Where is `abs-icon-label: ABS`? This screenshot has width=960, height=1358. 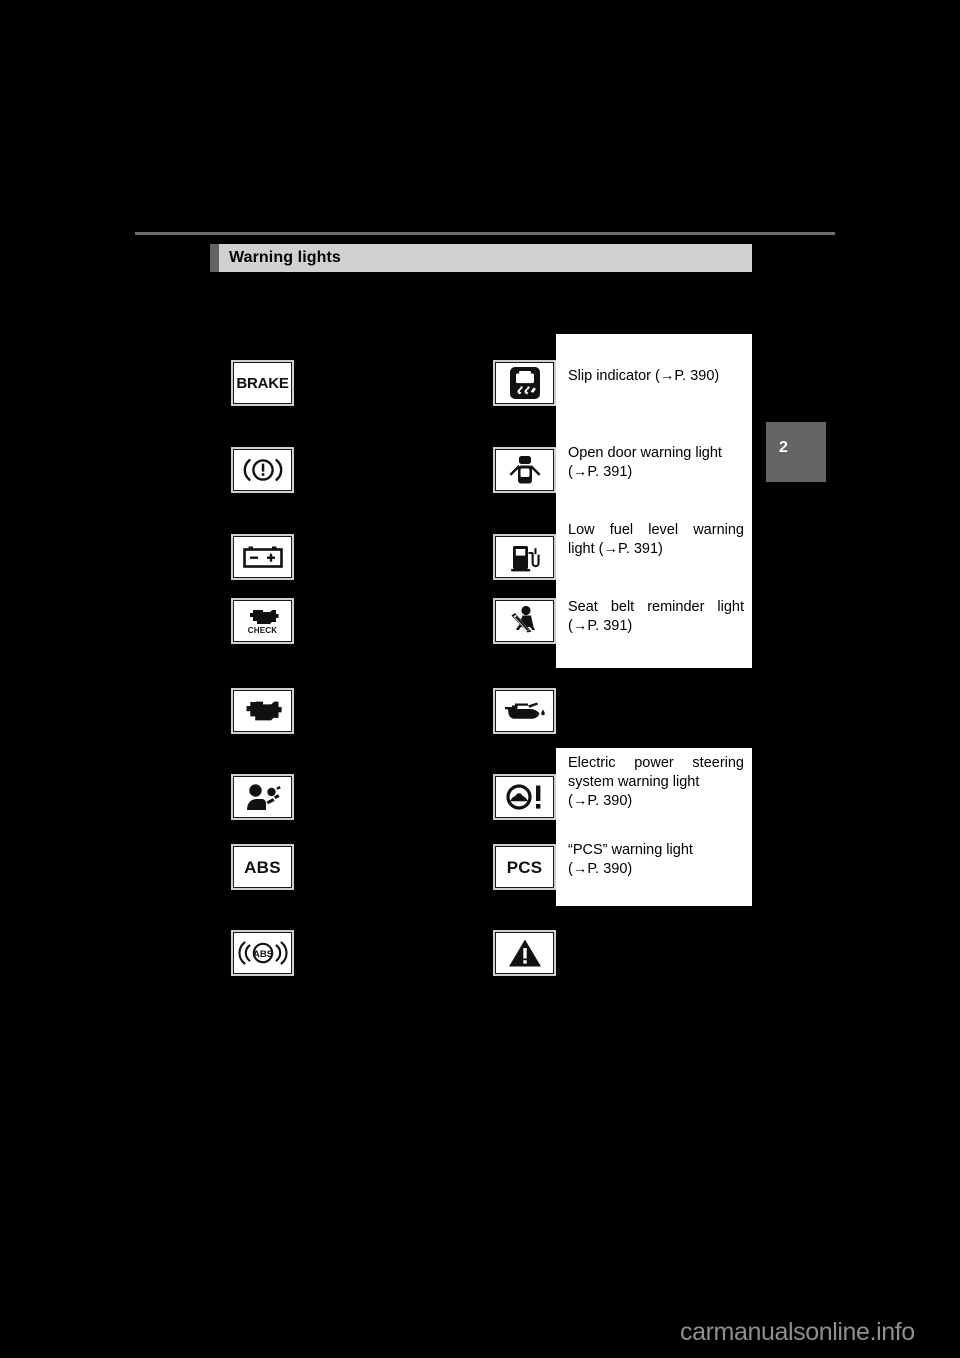 abs-icon-label: ABS is located at coordinates (262, 867).